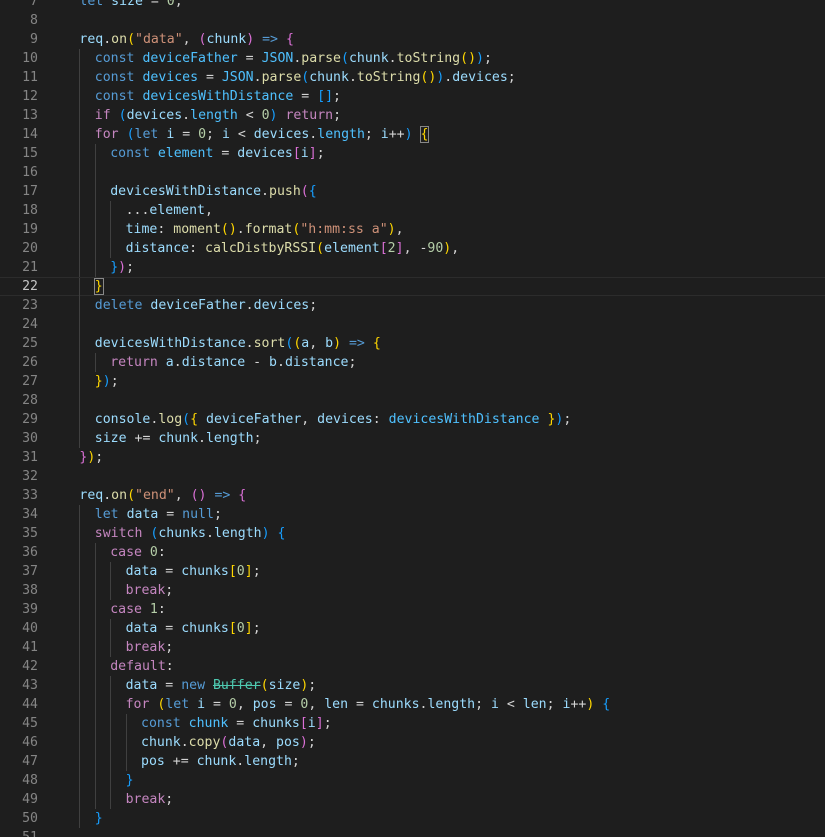 This screenshot has width=825, height=837. Describe the element at coordinates (30, 191) in the screenshot. I see `line-number: 17` at that location.